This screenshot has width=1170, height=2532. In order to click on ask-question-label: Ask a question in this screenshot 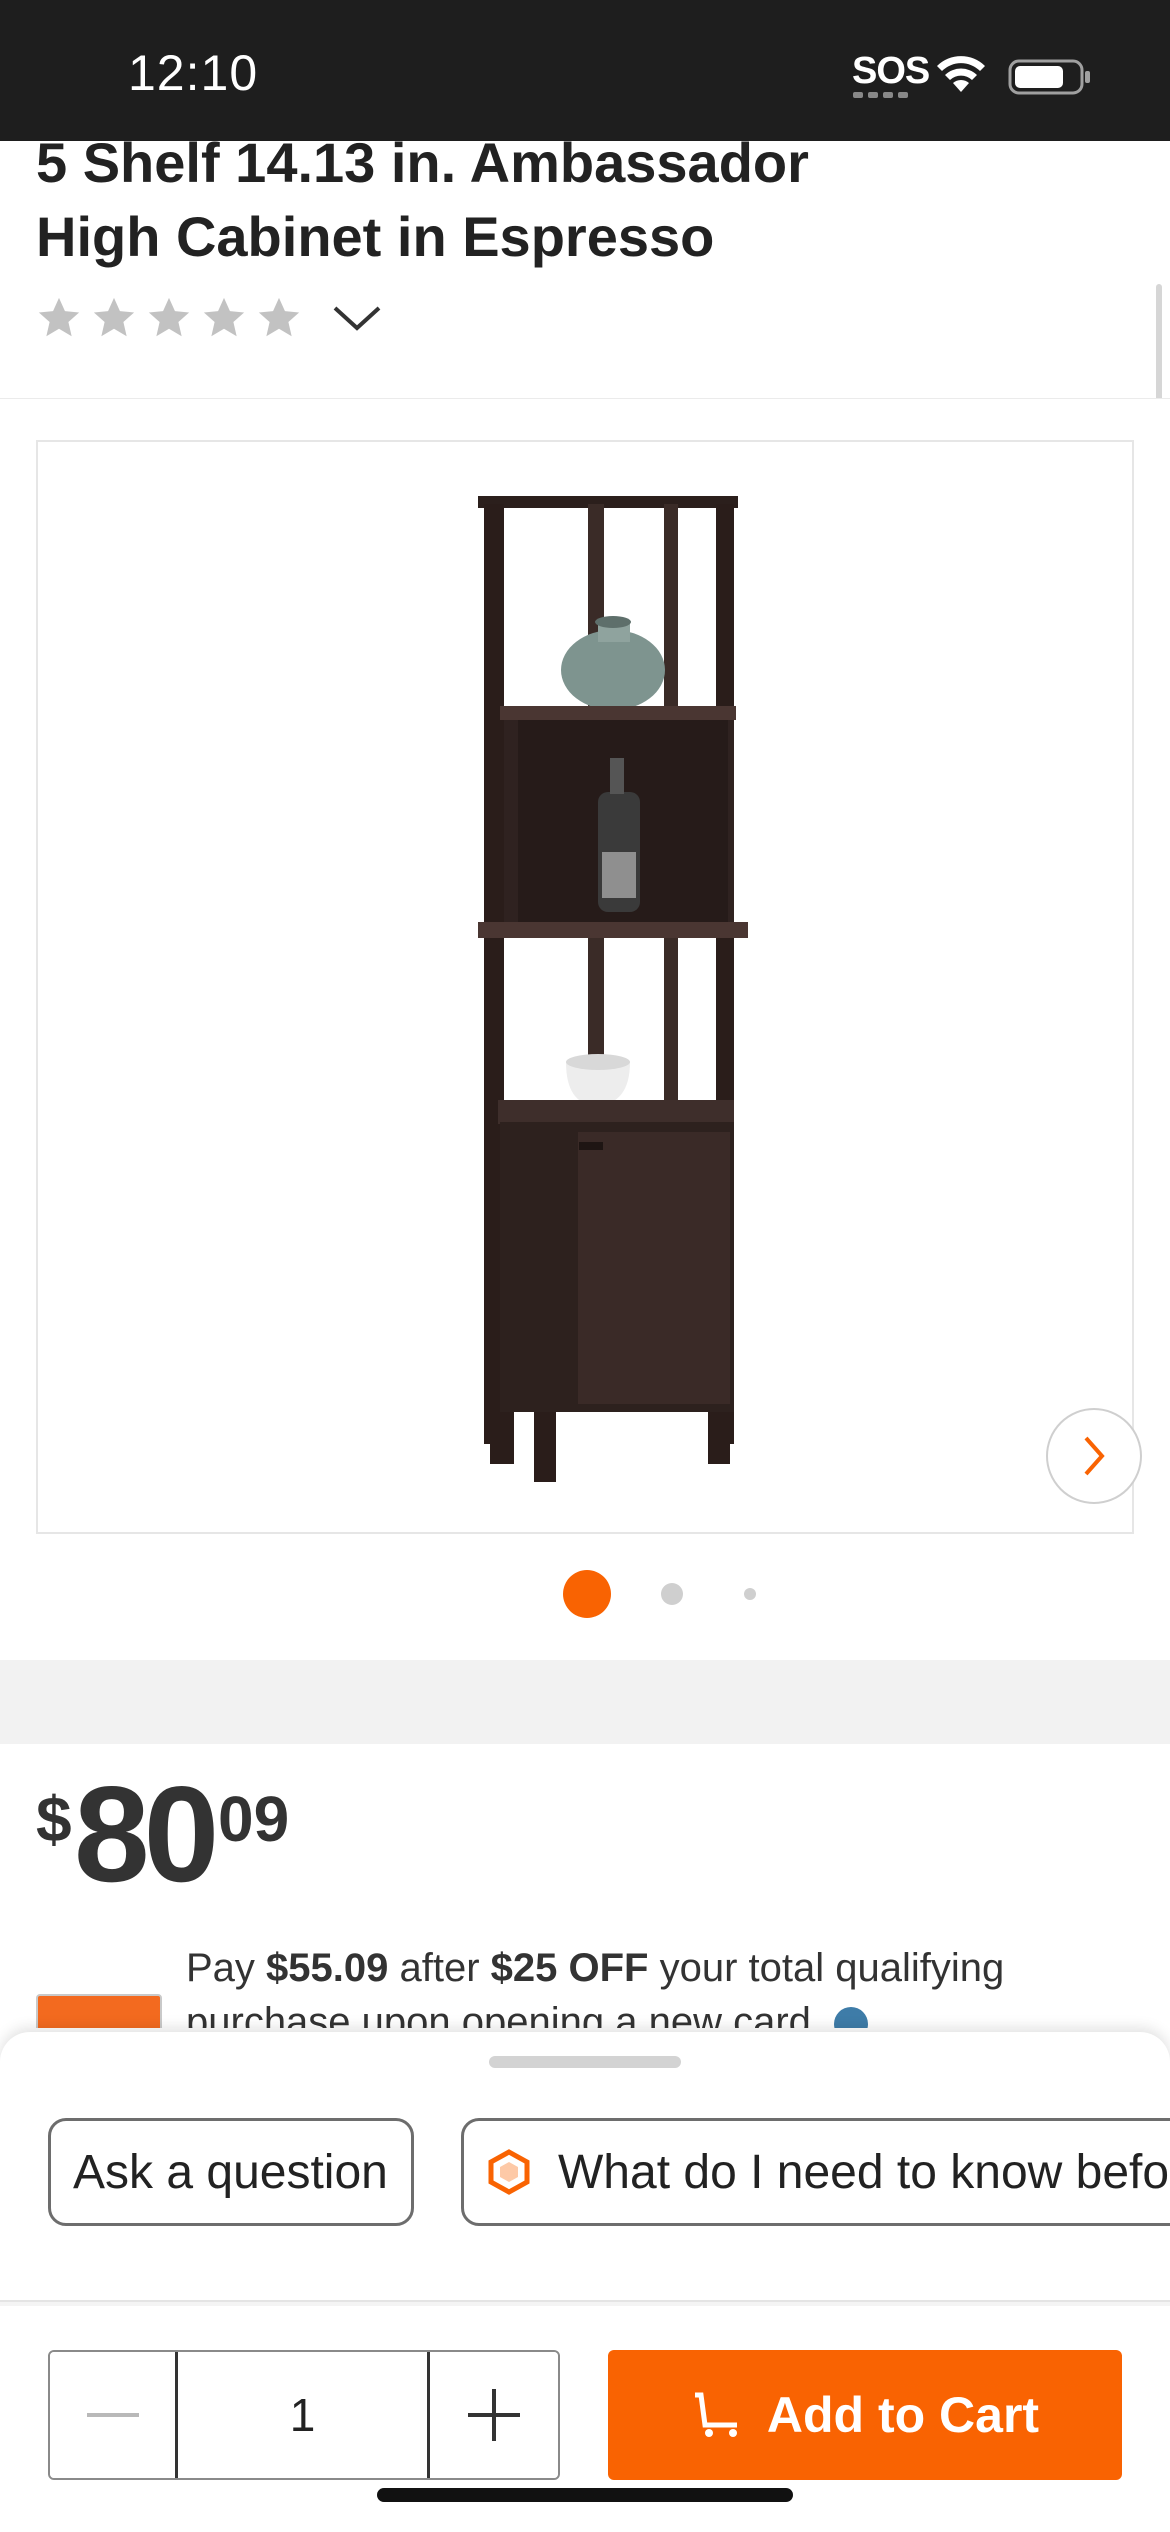, I will do `click(230, 2172)`.